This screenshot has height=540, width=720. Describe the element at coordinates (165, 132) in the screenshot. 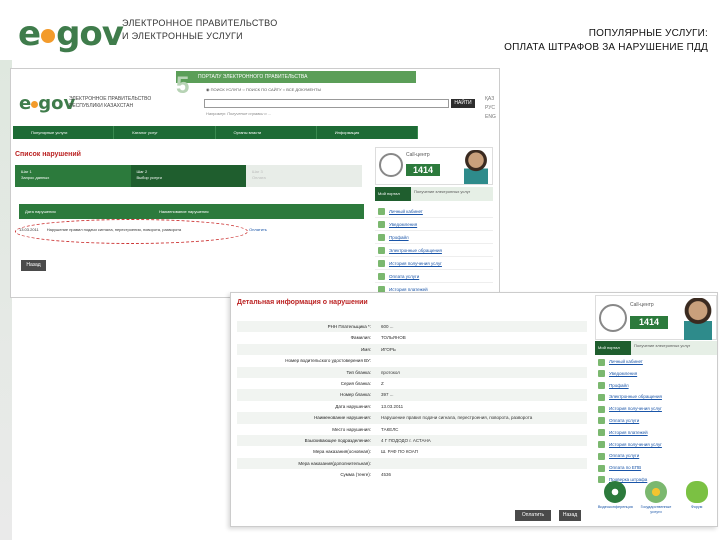

I see `nav-item: Каталог услуг` at that location.